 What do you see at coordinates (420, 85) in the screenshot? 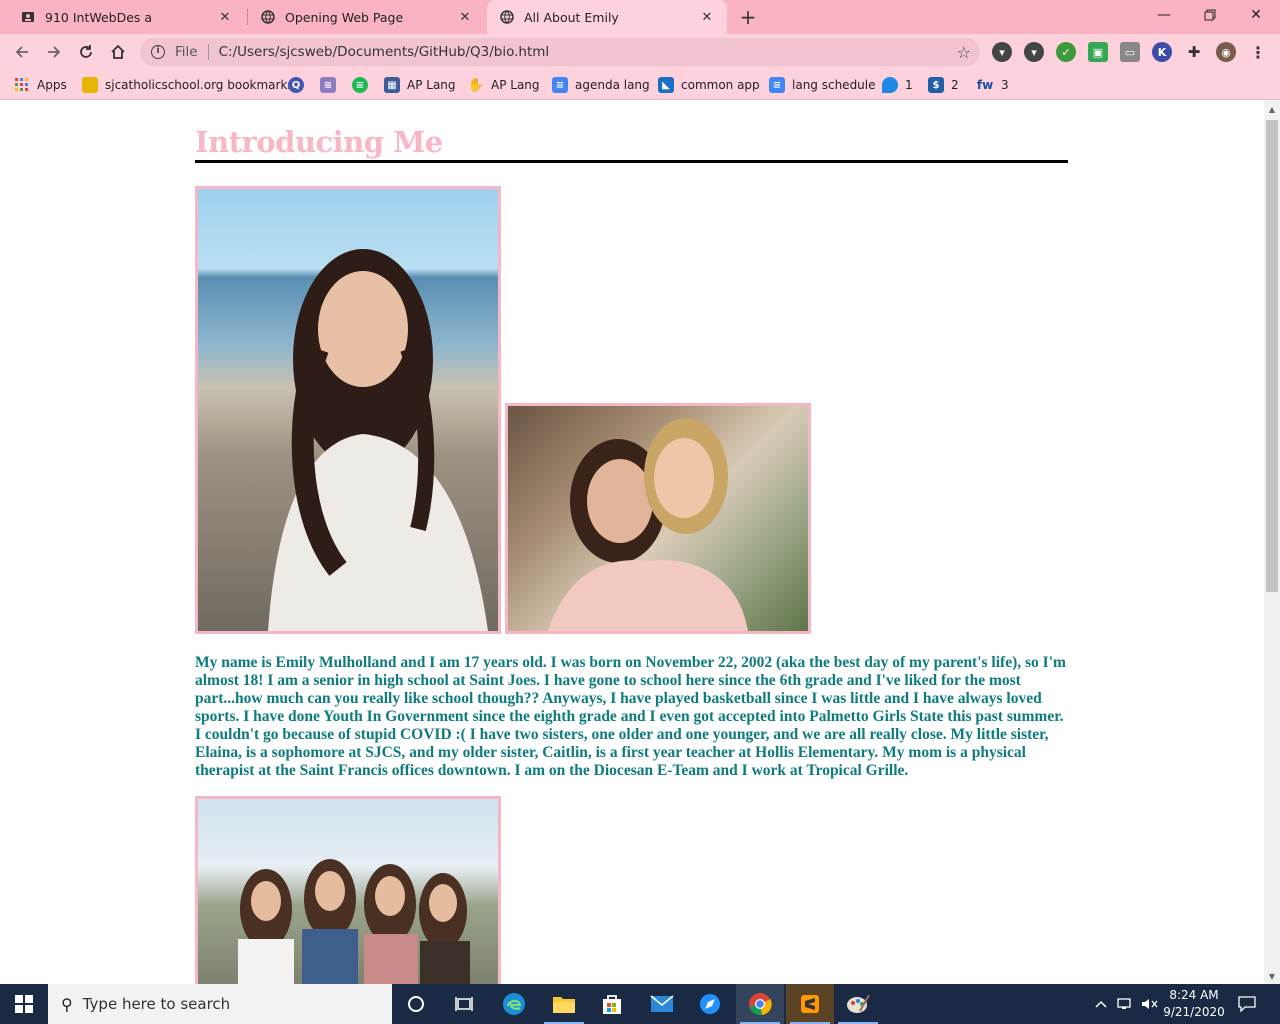
I see `bookmark-ap-lang-1: ▦ AP Lang` at bounding box center [420, 85].